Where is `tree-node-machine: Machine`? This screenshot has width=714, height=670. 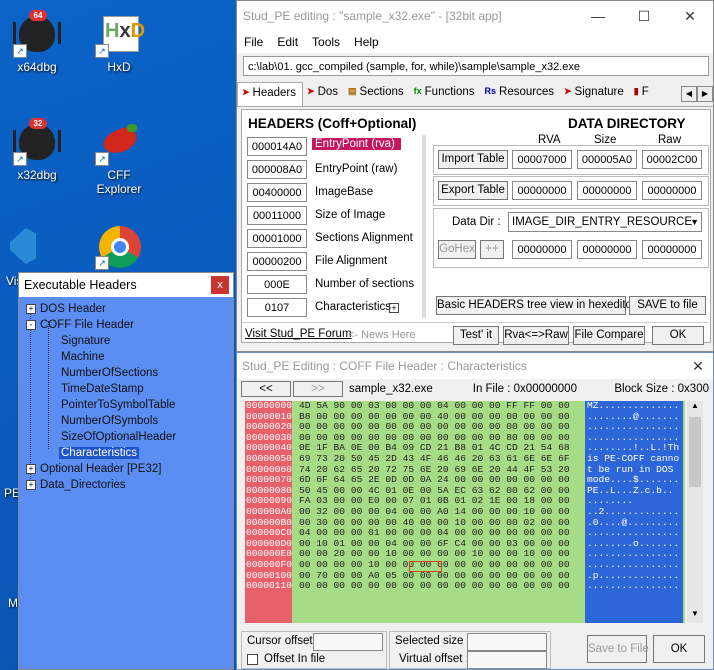
tree-node-machine: Machine is located at coordinates (82, 357).